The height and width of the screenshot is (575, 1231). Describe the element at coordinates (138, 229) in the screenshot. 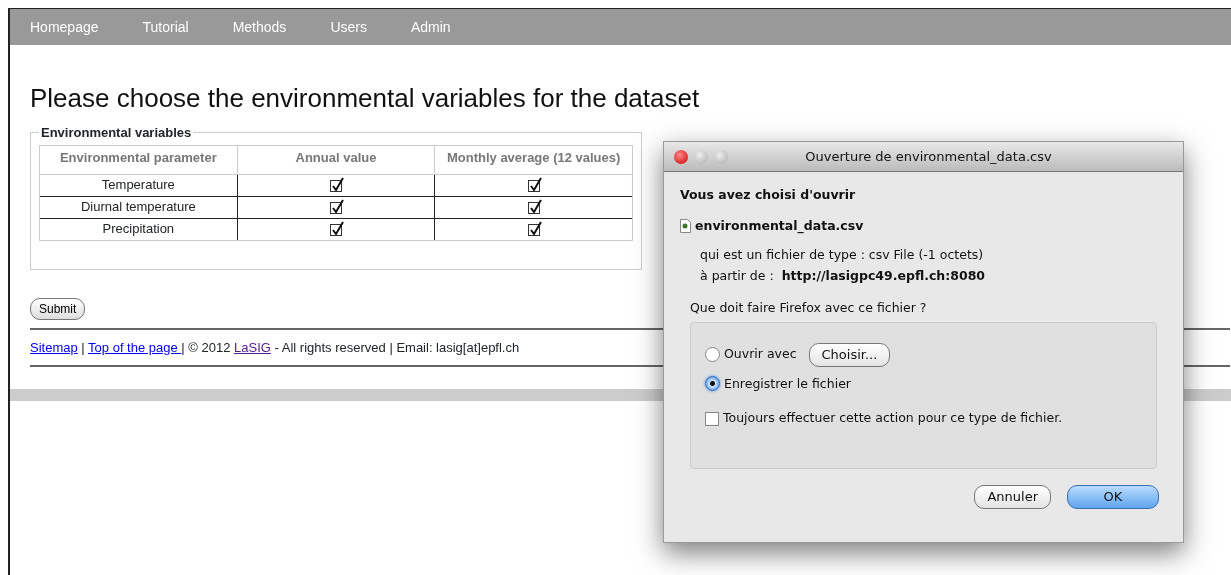

I see `table-cell: Precipitation` at that location.